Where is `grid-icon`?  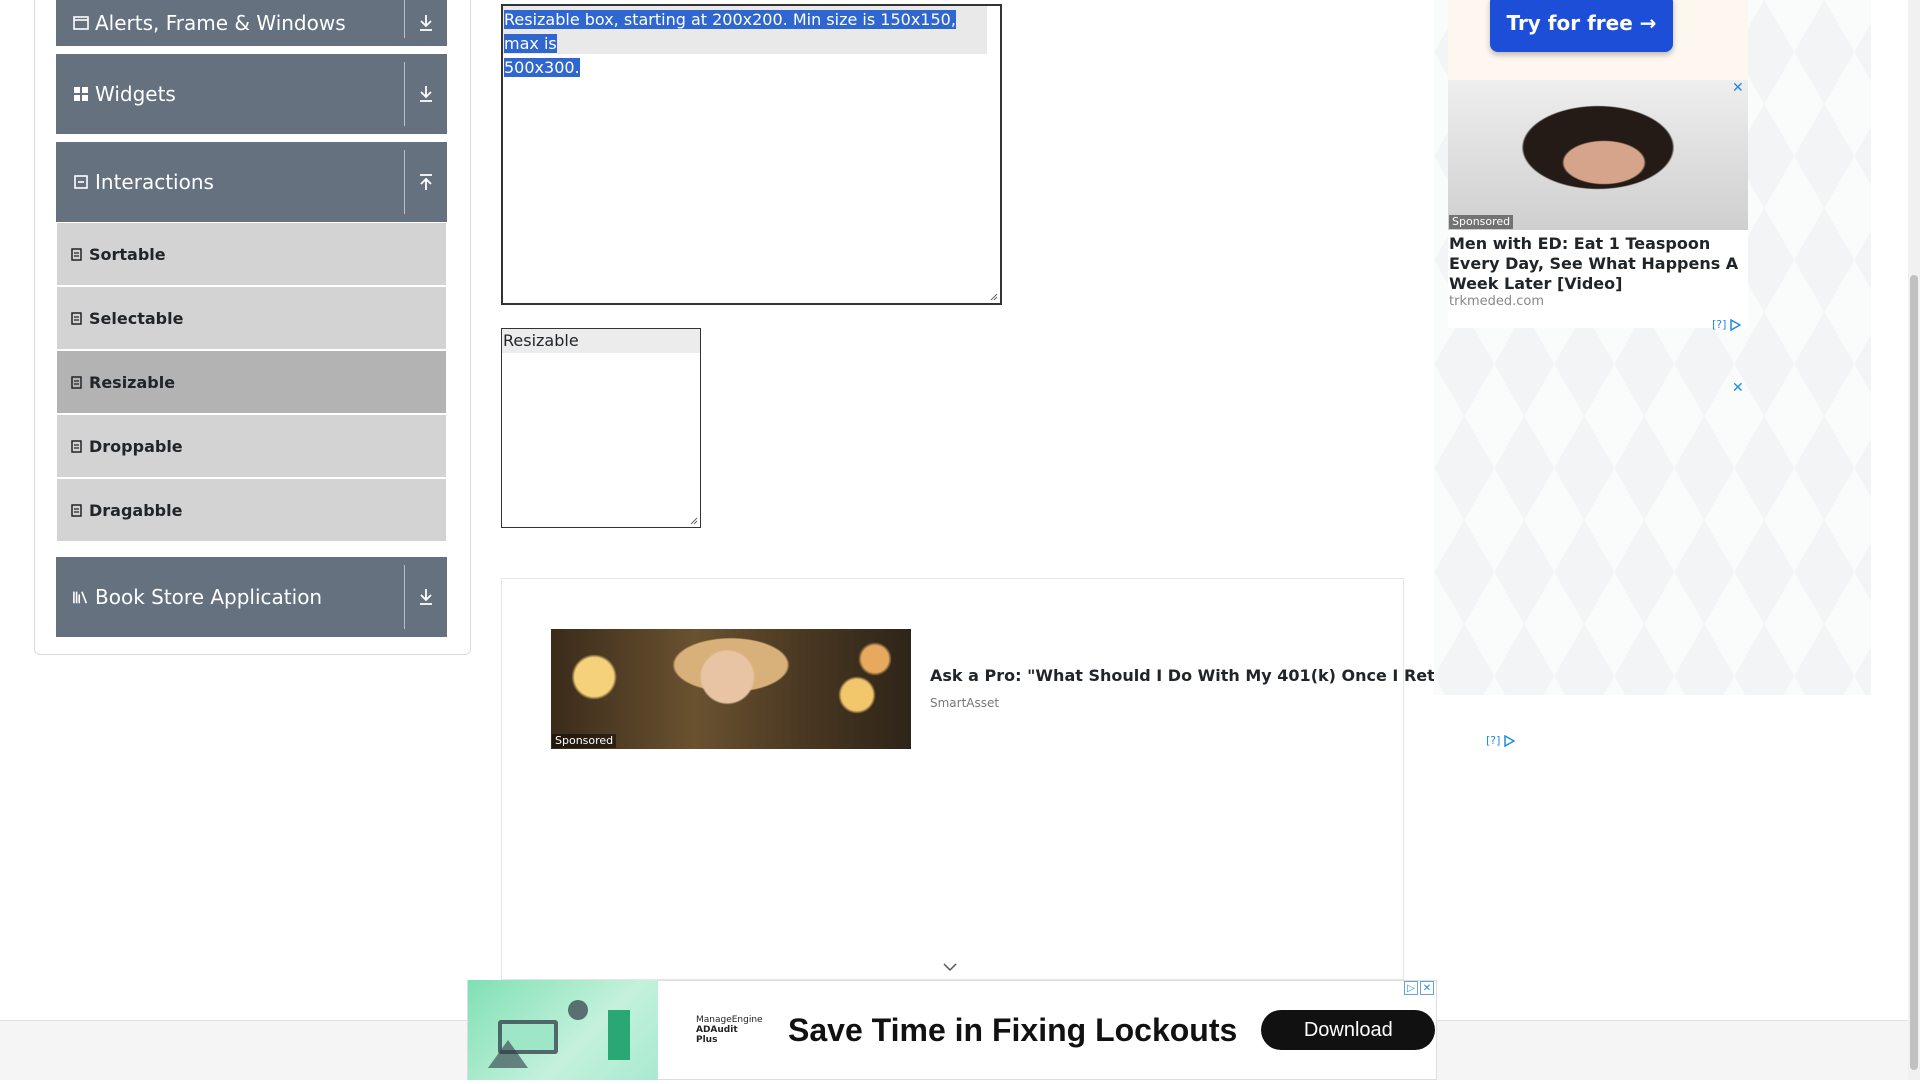 grid-icon is located at coordinates (81, 94).